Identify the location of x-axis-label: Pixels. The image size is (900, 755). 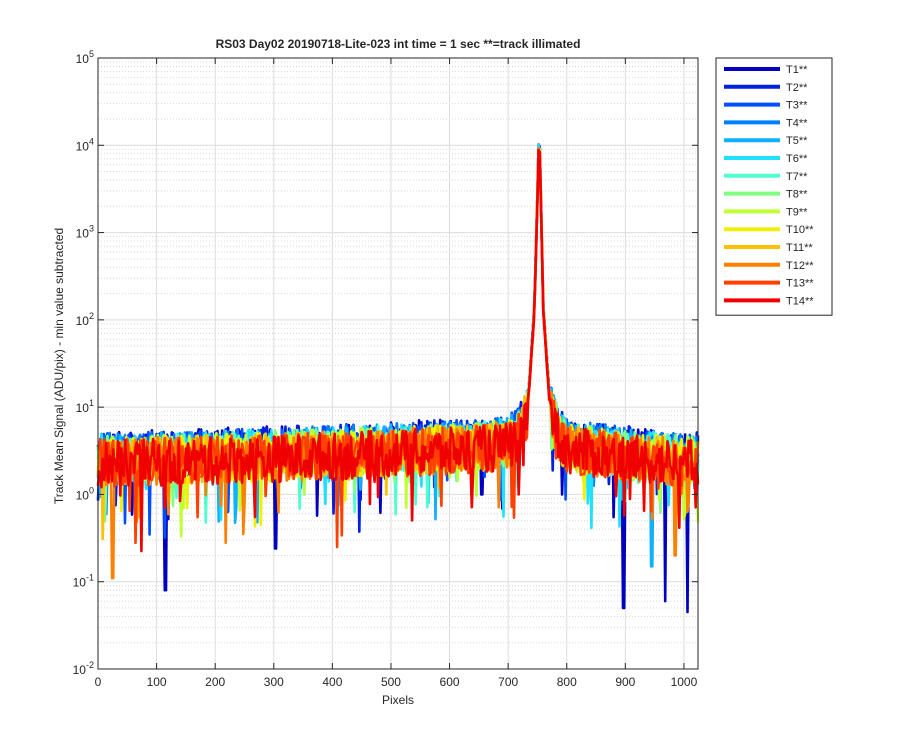
(398, 700).